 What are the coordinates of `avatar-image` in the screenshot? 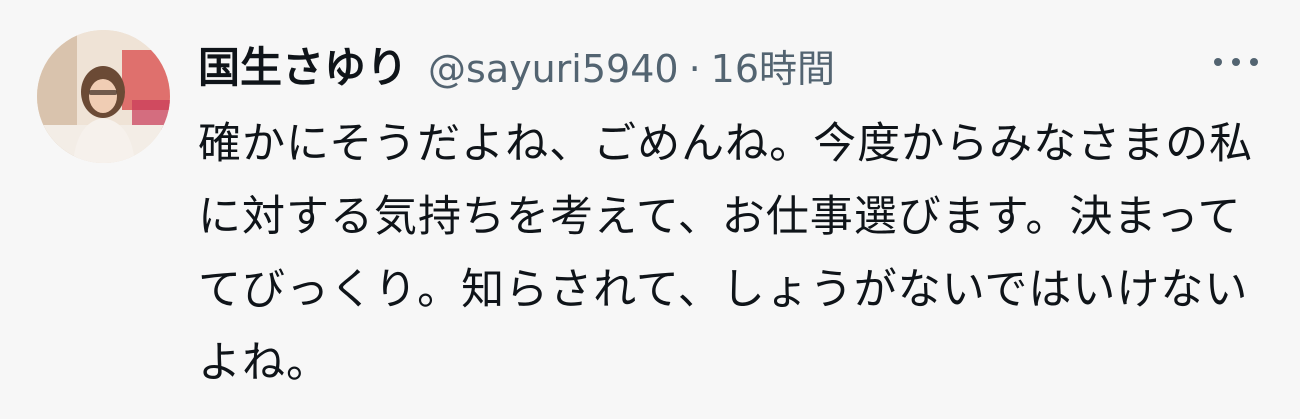 It's located at (103, 96).